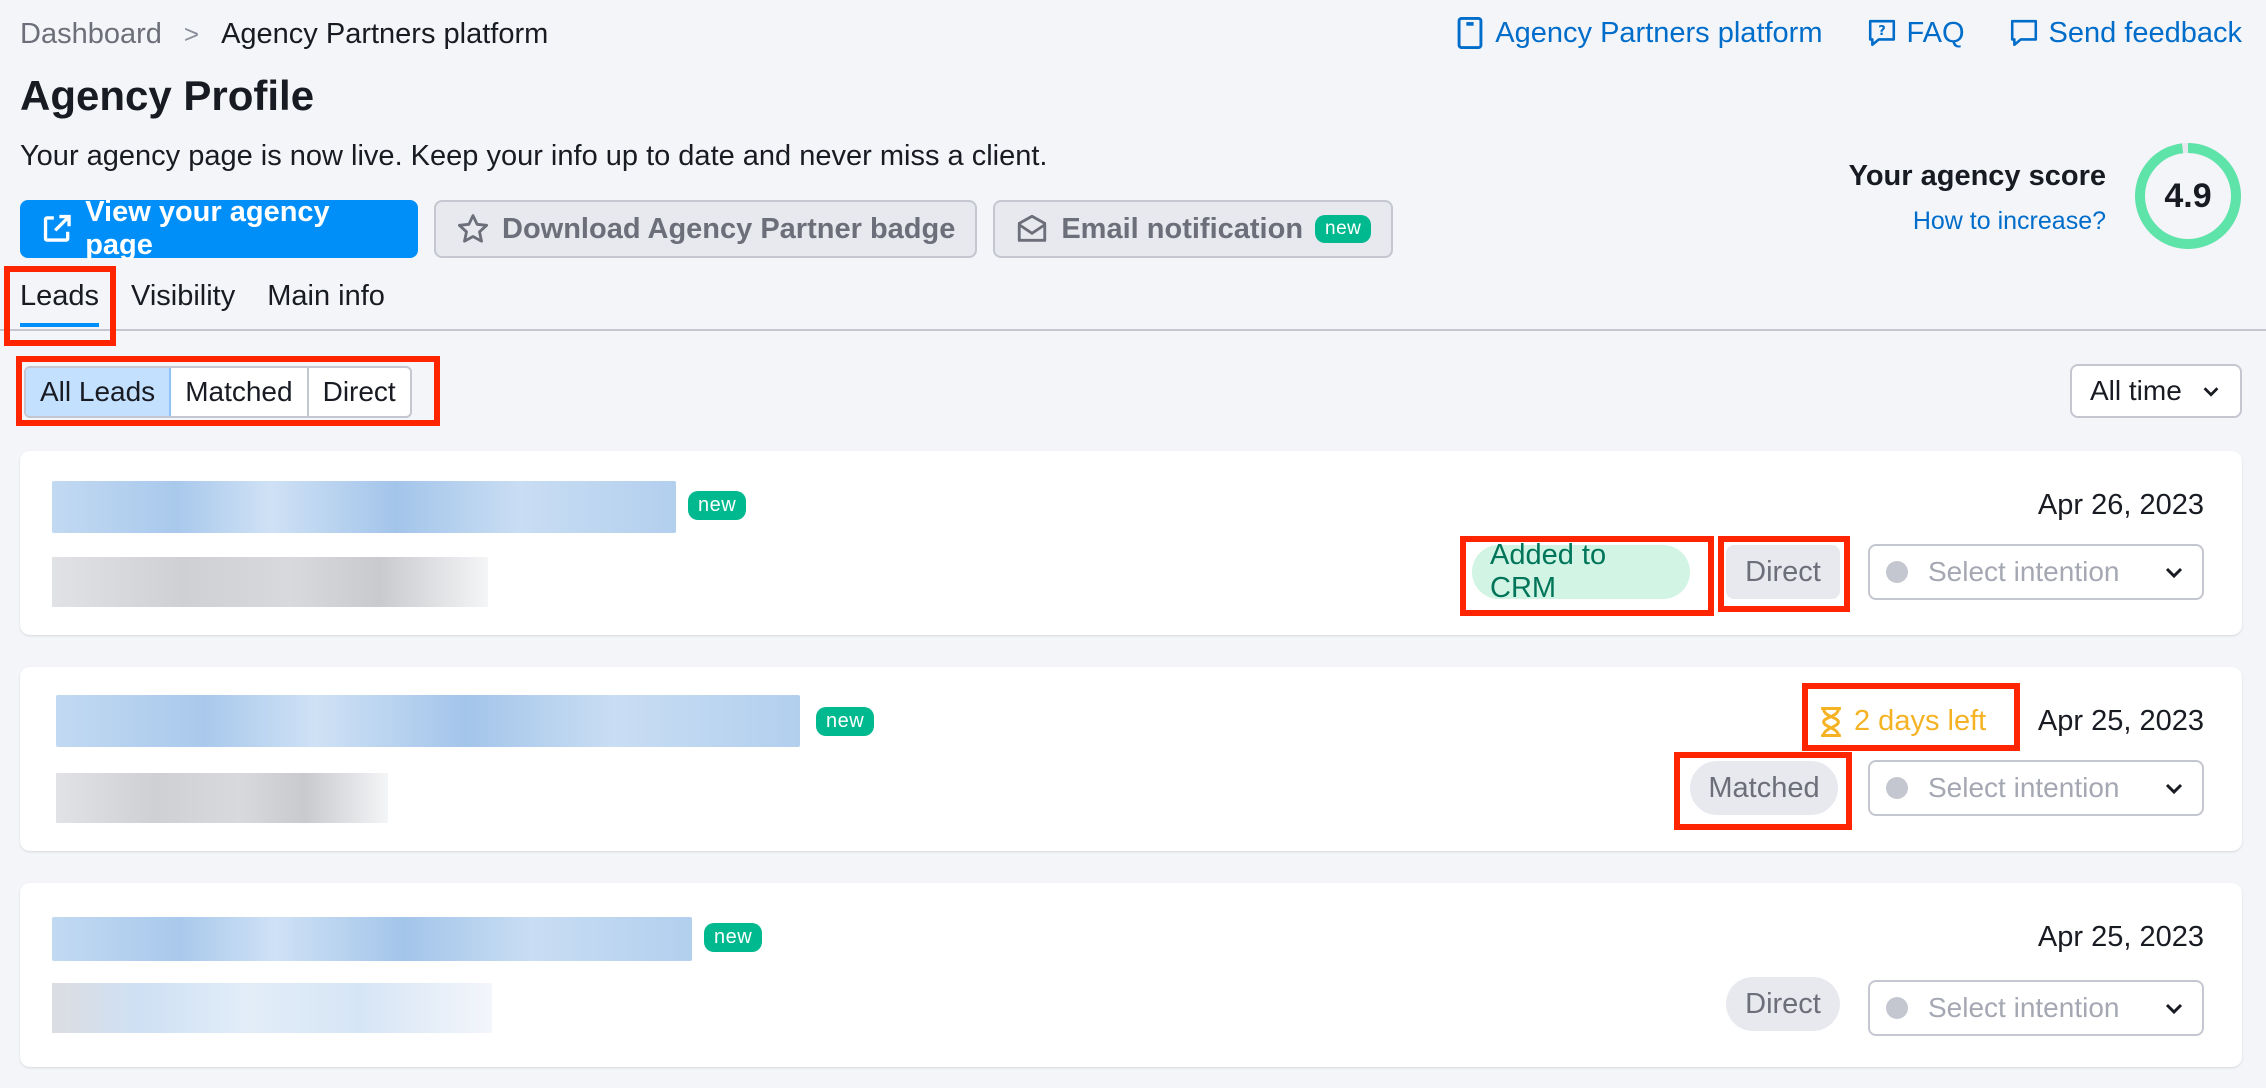 Image resolution: width=2266 pixels, height=1088 pixels. I want to click on agency-score-value: 4.9, so click(2188, 195).